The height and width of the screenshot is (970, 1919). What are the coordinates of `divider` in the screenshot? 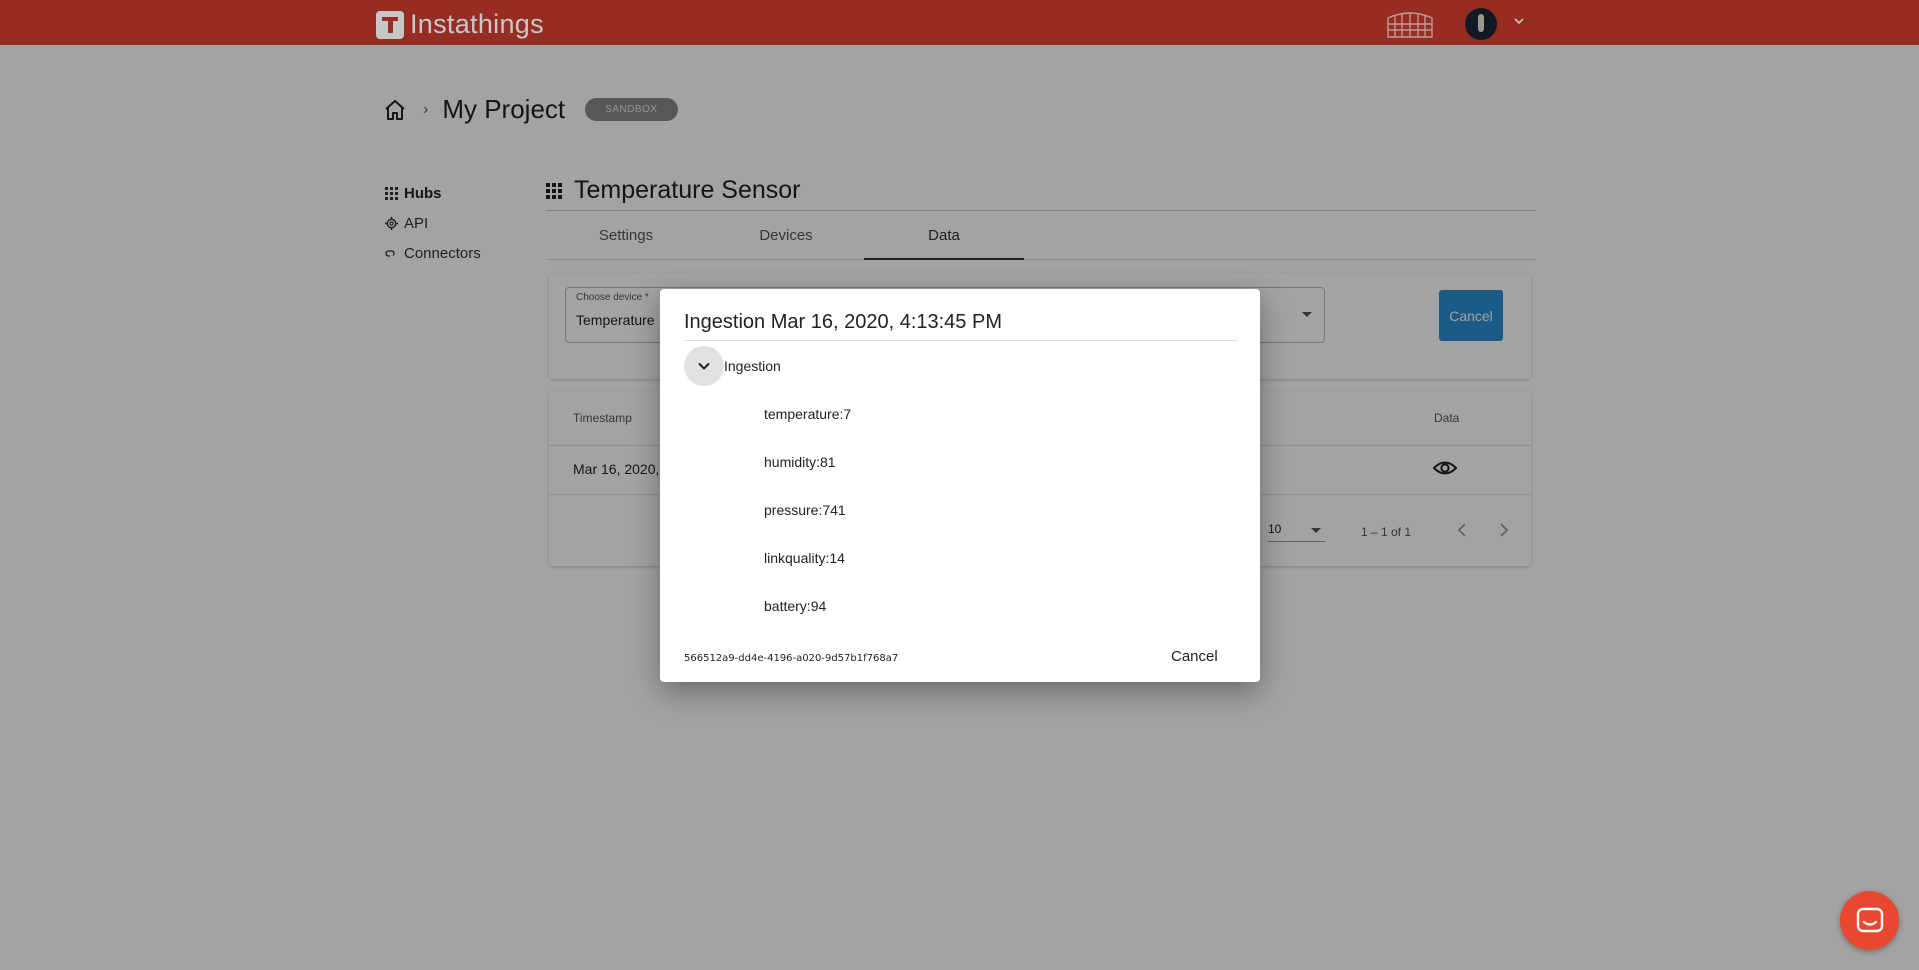 It's located at (960, 340).